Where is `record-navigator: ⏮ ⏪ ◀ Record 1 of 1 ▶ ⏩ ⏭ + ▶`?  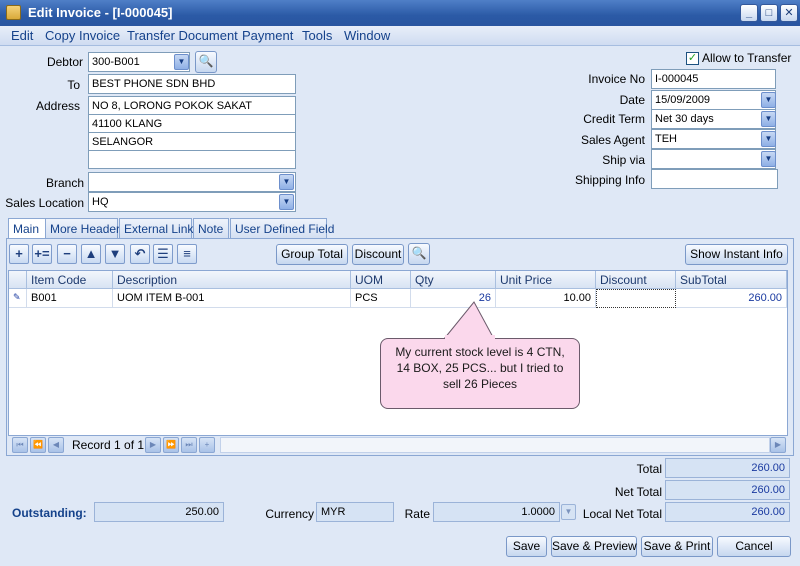
record-navigator: ⏮ ⏪ ◀ Record 1 of 1 ▶ ⏩ ⏭ + ▶ is located at coordinates (398, 445).